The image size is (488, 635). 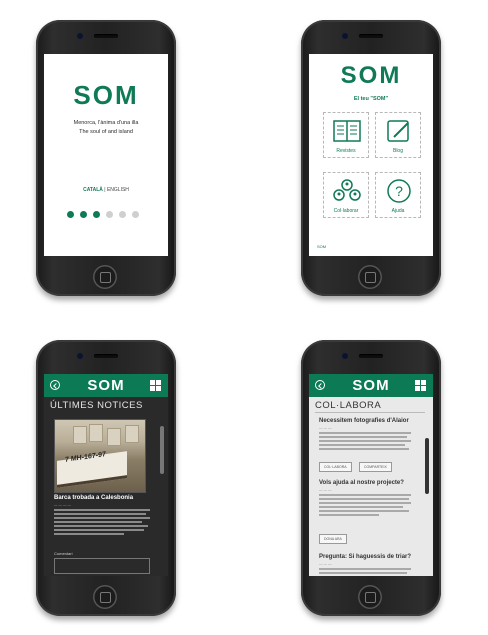 What do you see at coordinates (93, 498) in the screenshot?
I see `article-title: Barca trobada a Calesbonia` at bounding box center [93, 498].